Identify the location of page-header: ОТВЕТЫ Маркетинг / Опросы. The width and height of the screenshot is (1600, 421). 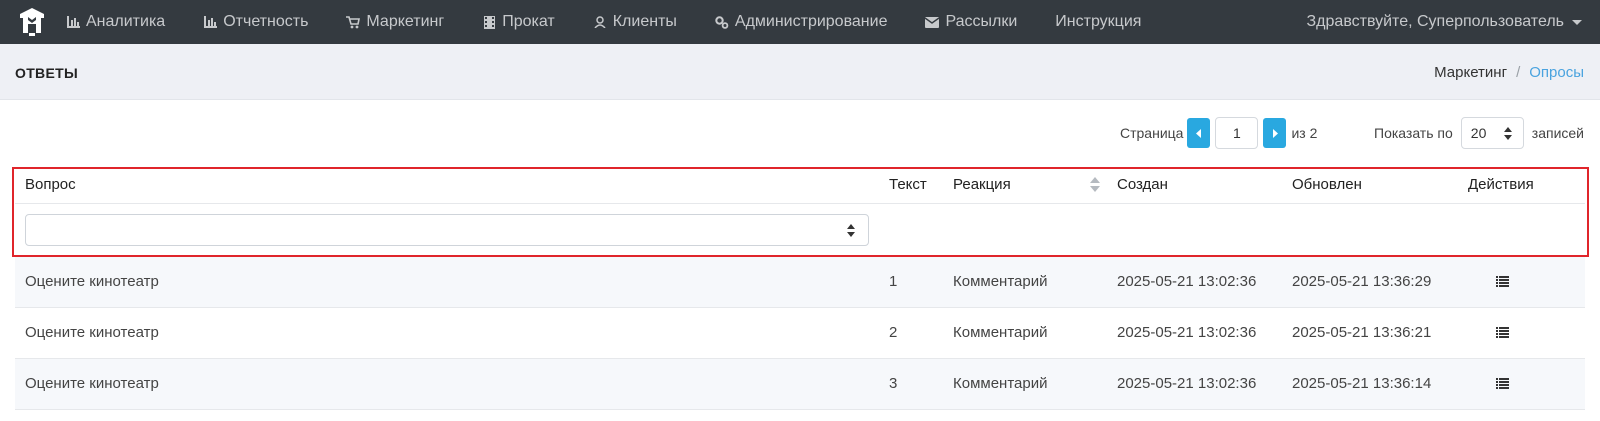
(800, 72).